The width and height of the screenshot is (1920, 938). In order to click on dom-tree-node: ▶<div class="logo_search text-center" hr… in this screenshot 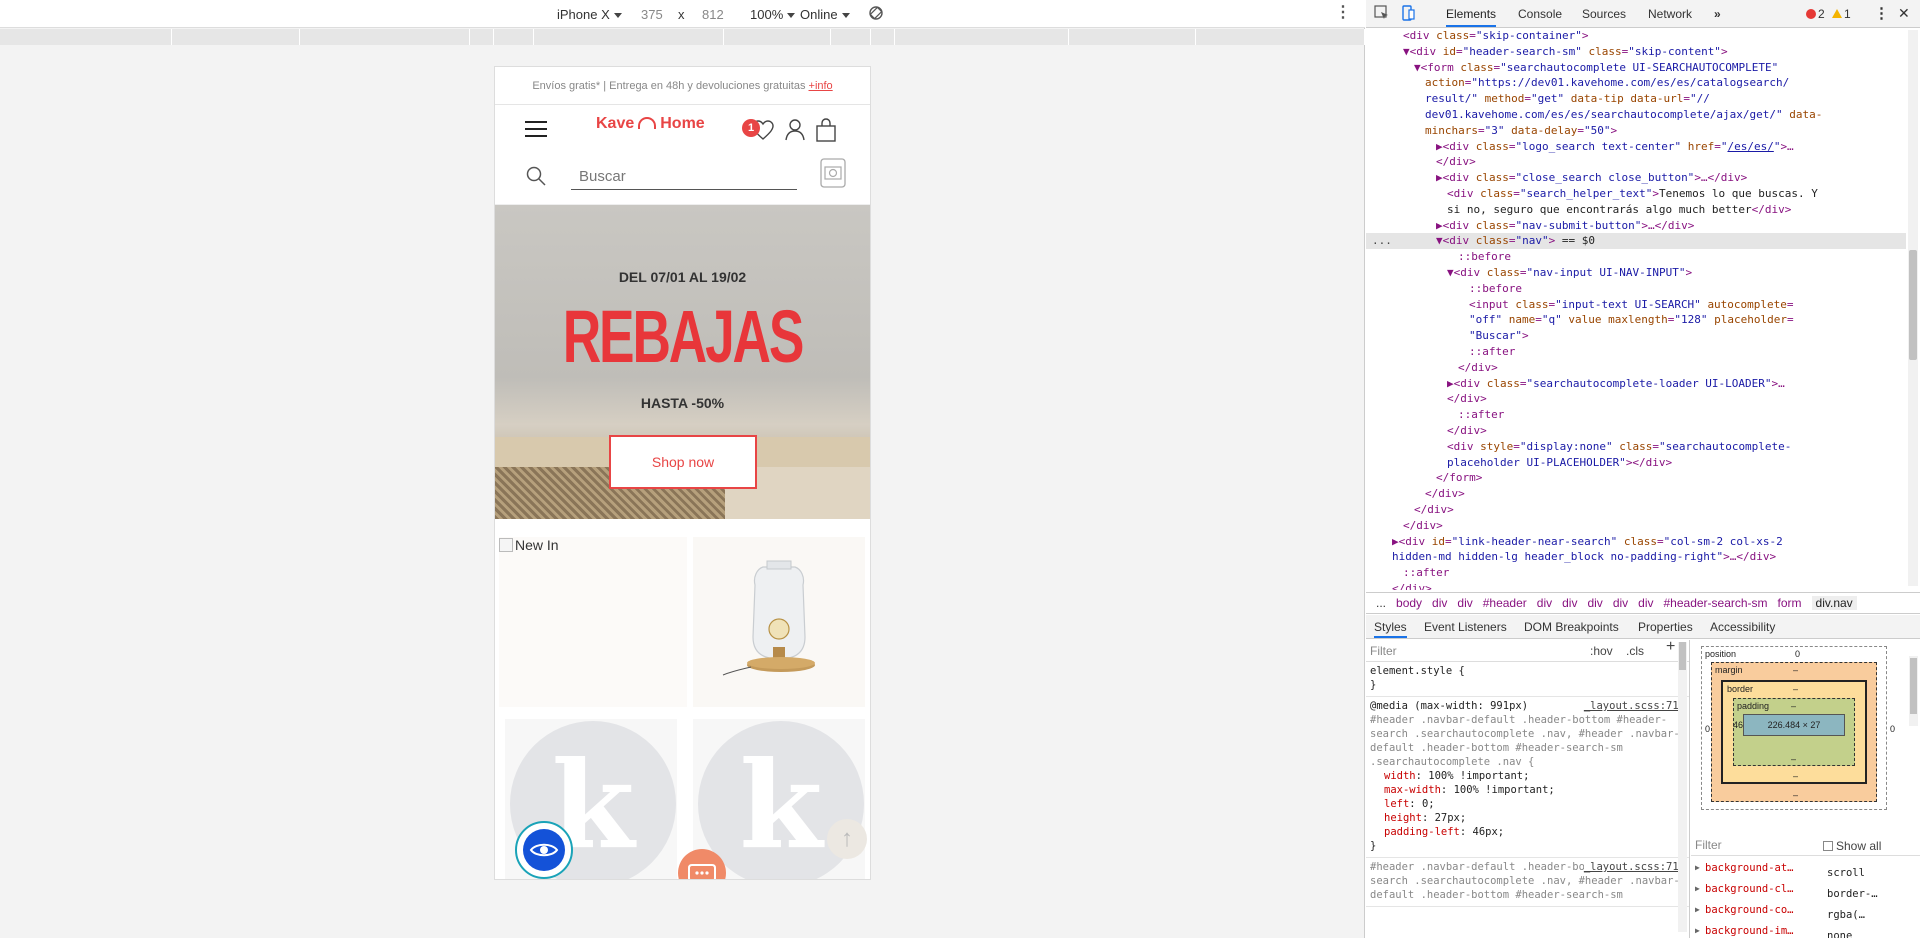, I will do `click(1636, 147)`.